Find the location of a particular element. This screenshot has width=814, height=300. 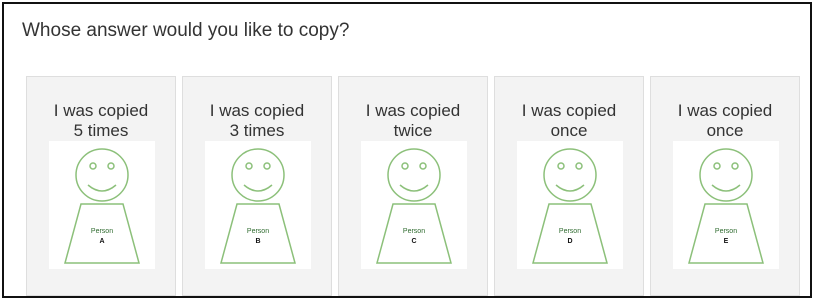

person-figure: Person D is located at coordinates (570, 205).